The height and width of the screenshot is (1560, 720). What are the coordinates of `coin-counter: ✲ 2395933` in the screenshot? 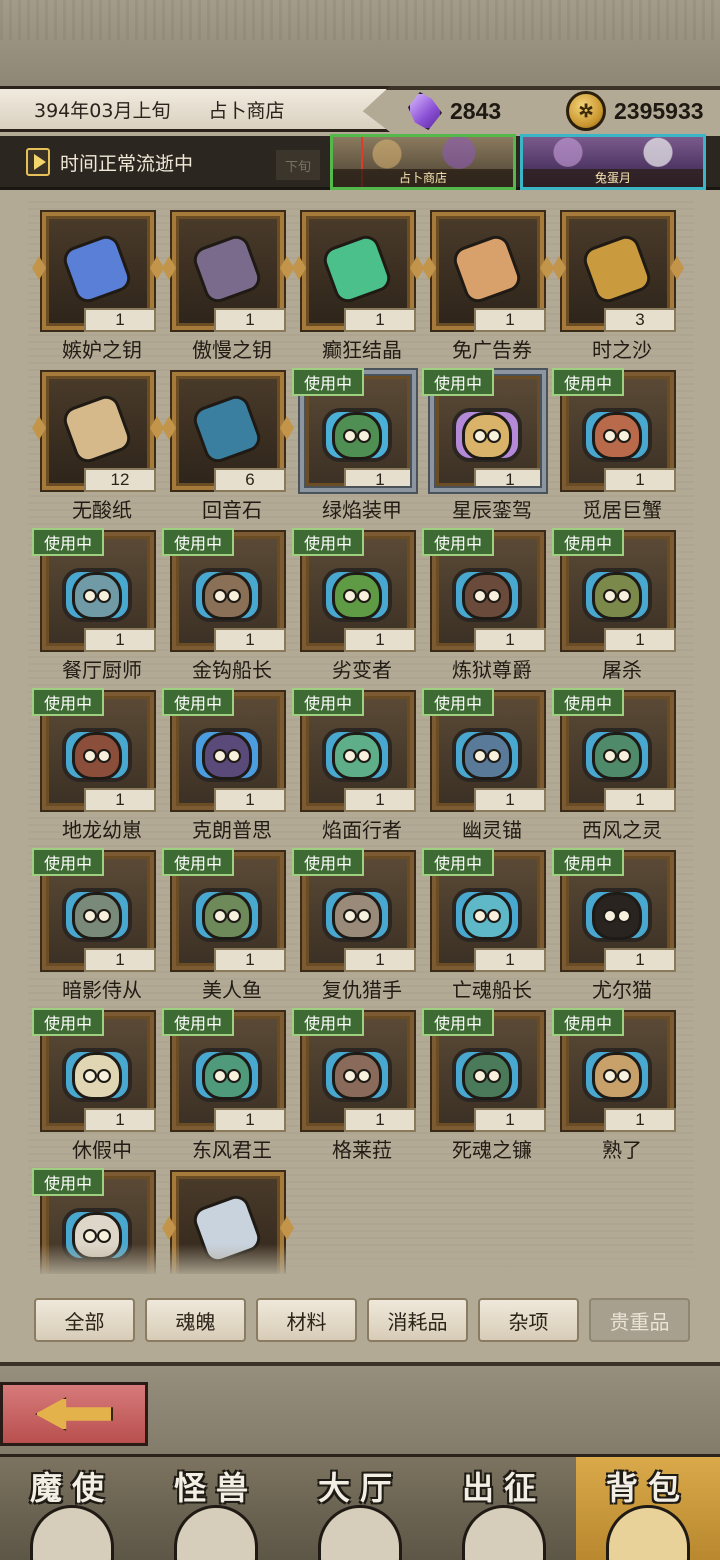 It's located at (635, 111).